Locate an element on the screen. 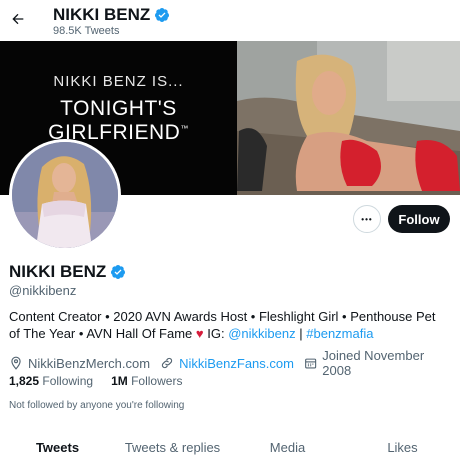 This screenshot has height=460, width=460. profile-website: NikkiBenzFans.com is located at coordinates (227, 363).